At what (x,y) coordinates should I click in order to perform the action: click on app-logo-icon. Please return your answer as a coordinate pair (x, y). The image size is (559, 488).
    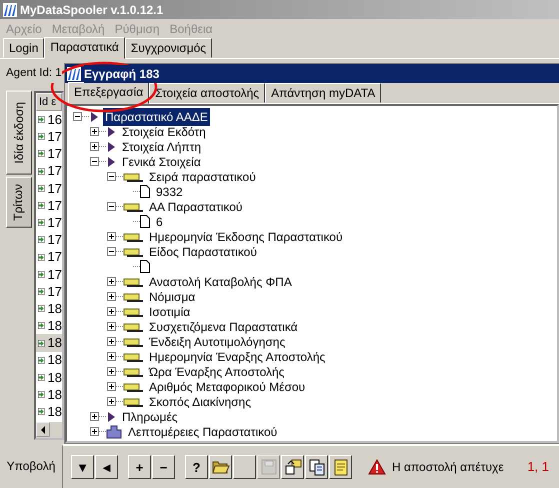
    Looking at the image, I should click on (10, 9).